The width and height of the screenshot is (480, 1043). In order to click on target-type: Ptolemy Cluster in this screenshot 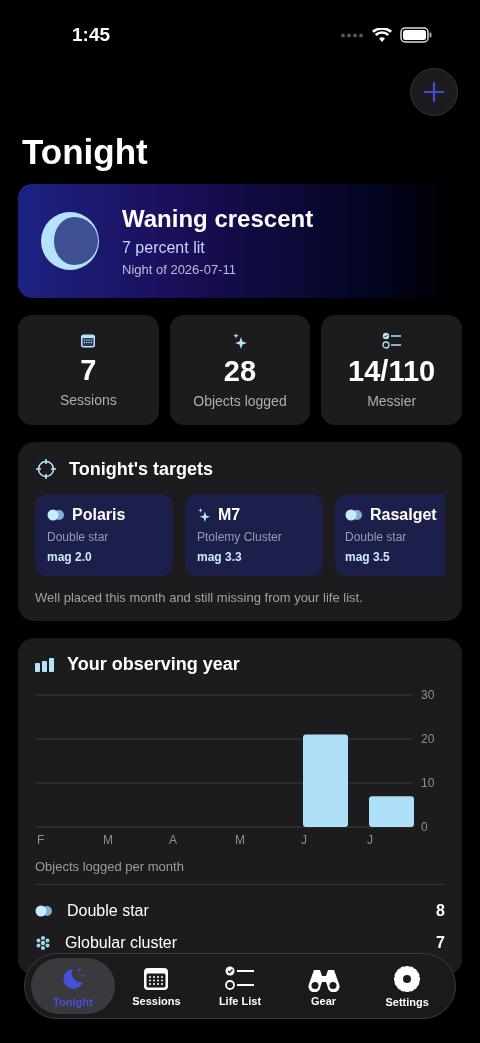, I will do `click(240, 537)`.